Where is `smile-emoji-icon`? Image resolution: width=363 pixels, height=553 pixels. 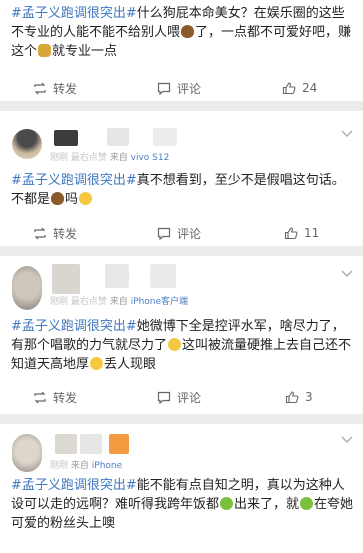
smile-emoji-icon is located at coordinates (175, 344).